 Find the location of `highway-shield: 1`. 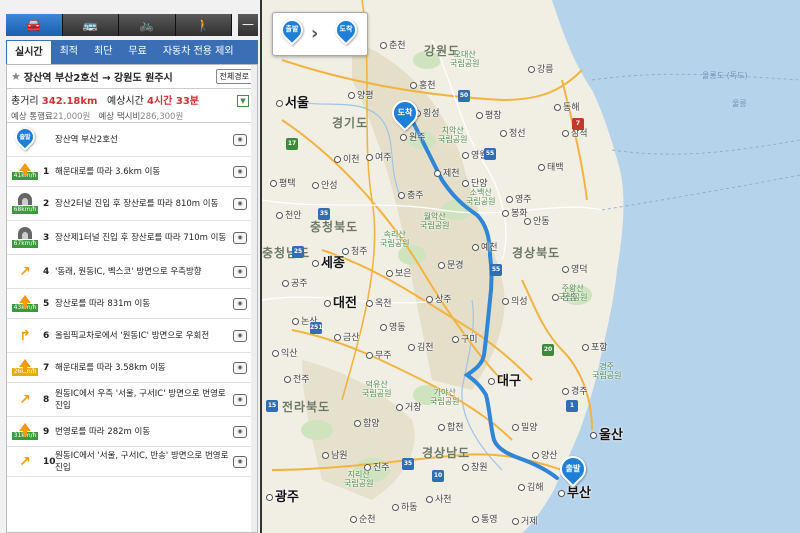

highway-shield: 1 is located at coordinates (572, 406).